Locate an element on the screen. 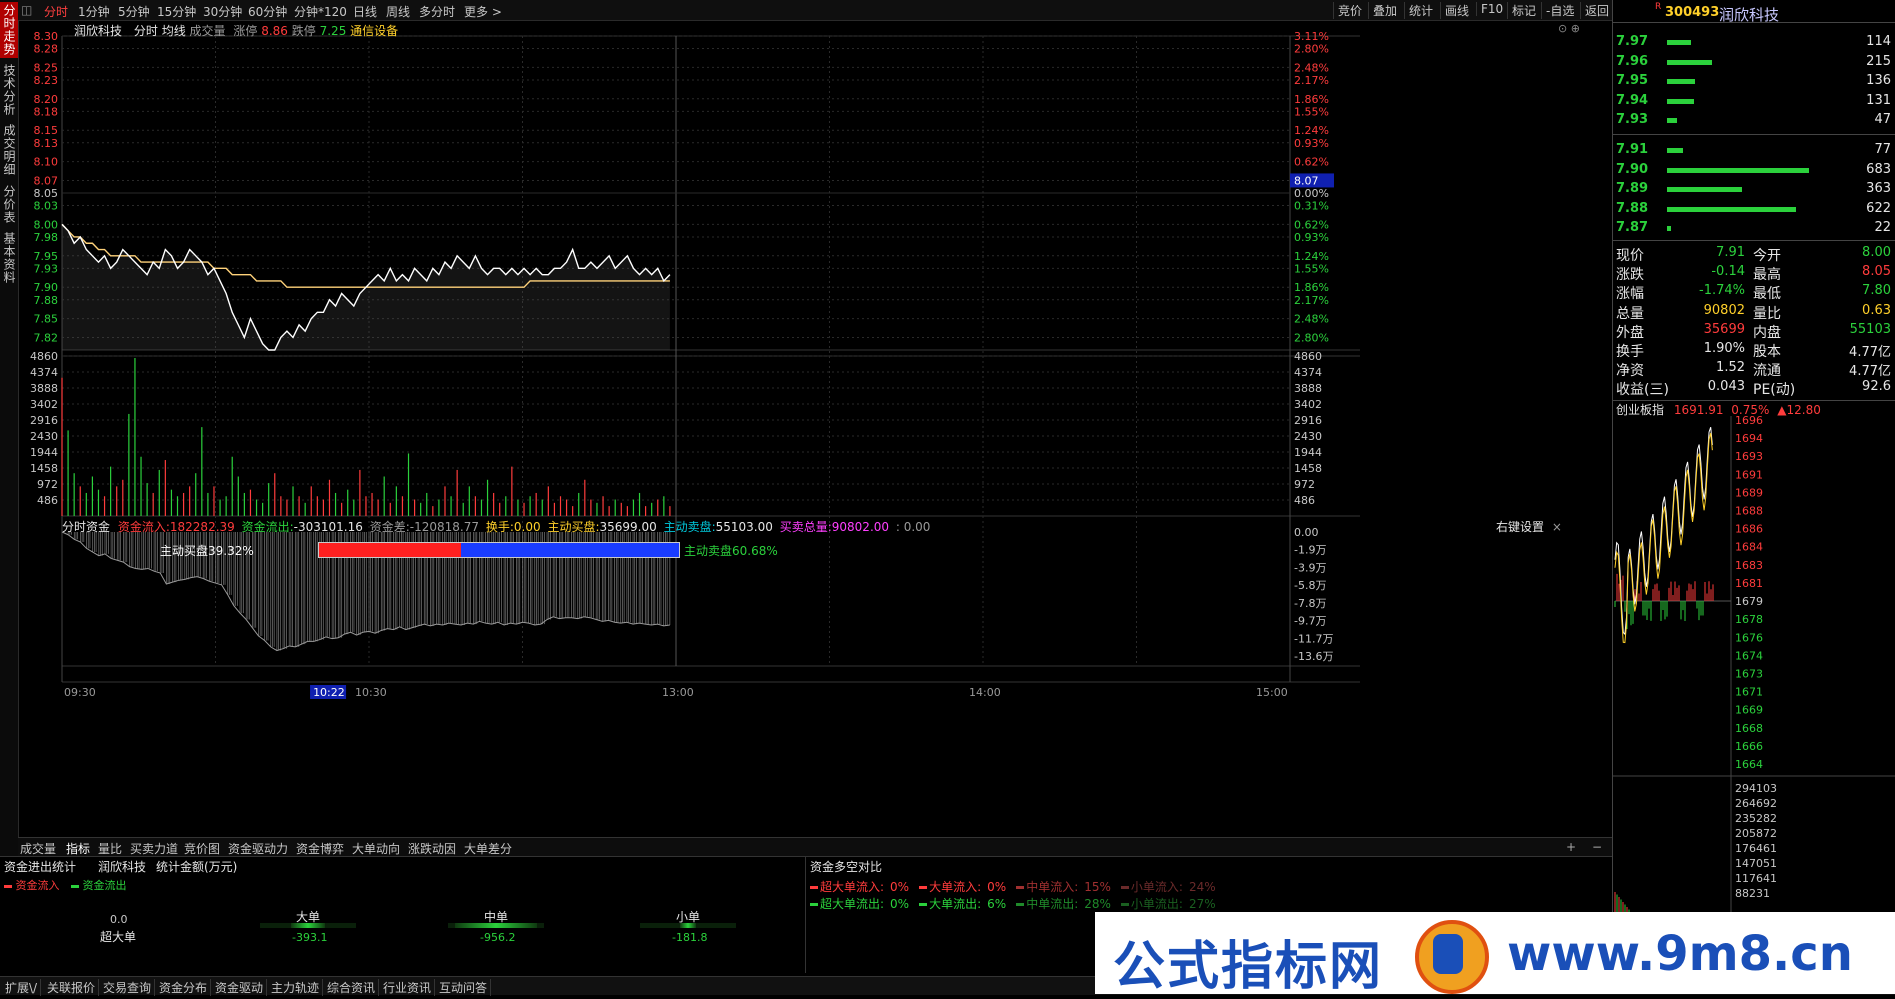 The width and height of the screenshot is (1895, 999). status-fund-drive: 资金驱动 is located at coordinates (240, 987).